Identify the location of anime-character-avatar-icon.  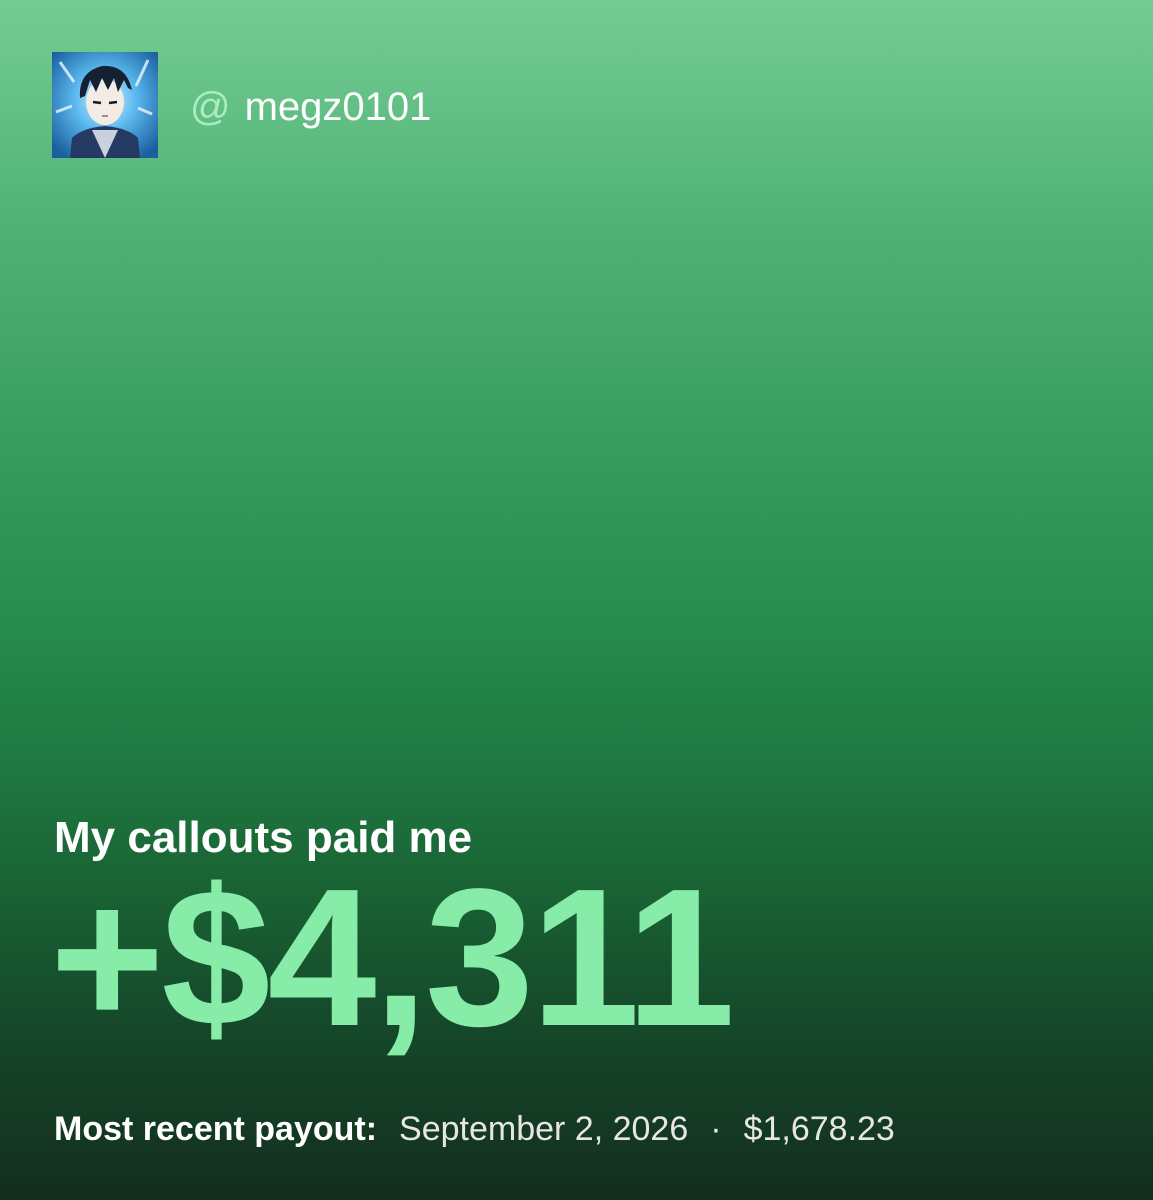
(105, 105).